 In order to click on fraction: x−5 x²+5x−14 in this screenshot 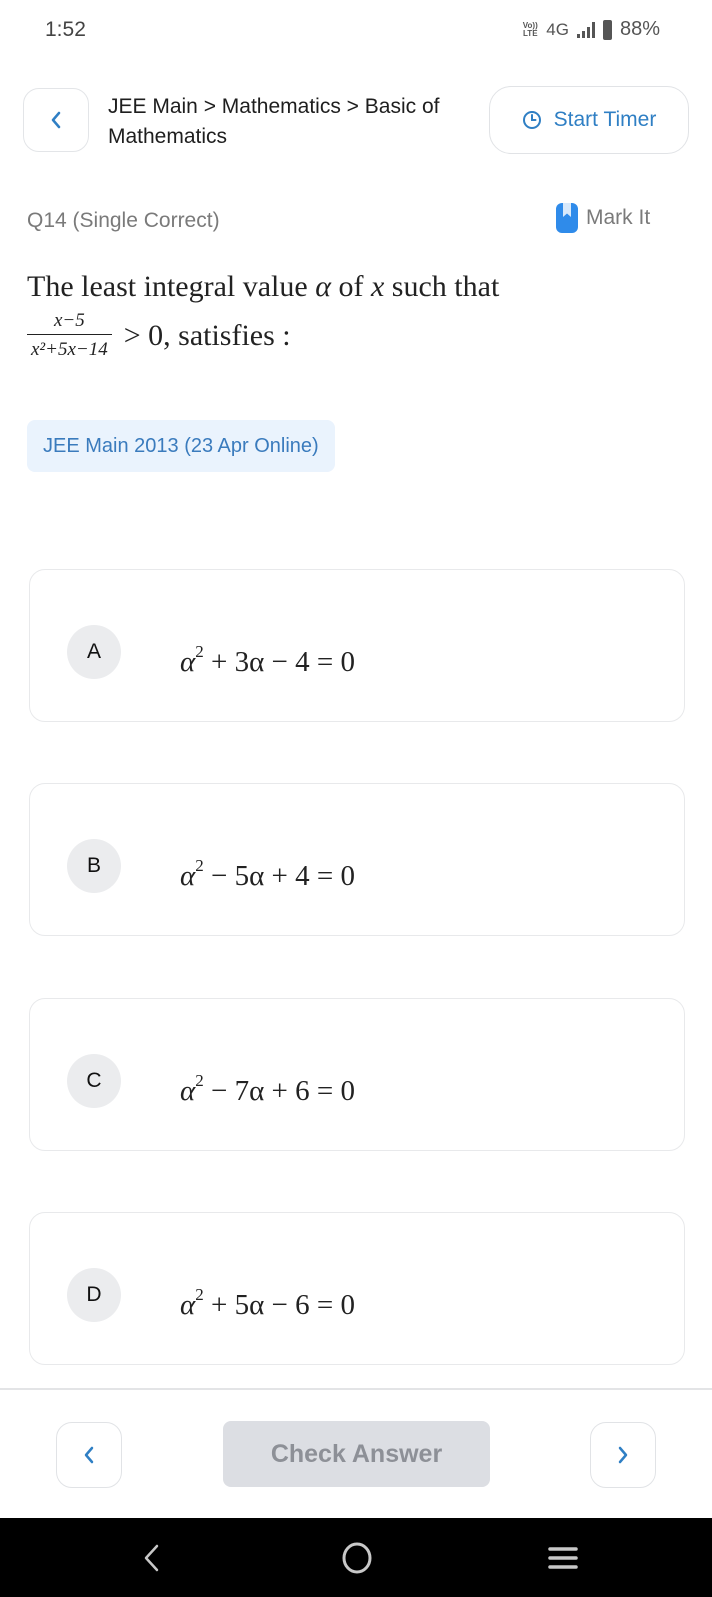, I will do `click(69, 335)`.